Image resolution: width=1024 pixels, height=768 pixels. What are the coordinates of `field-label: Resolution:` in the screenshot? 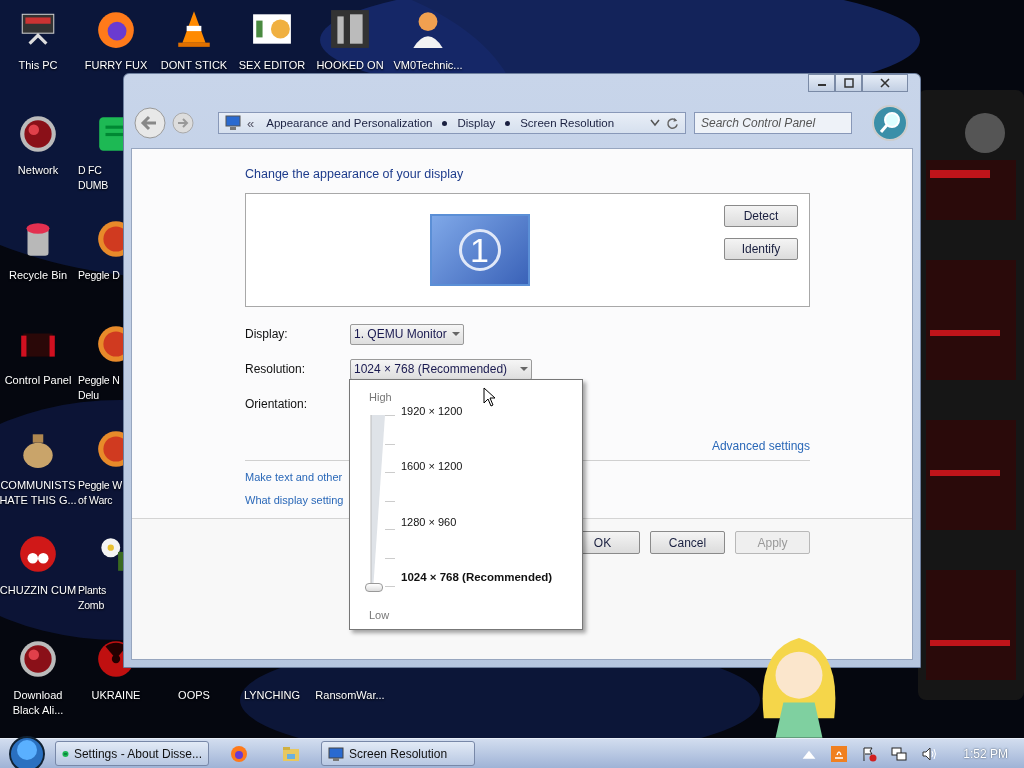 It's located at (276, 369).